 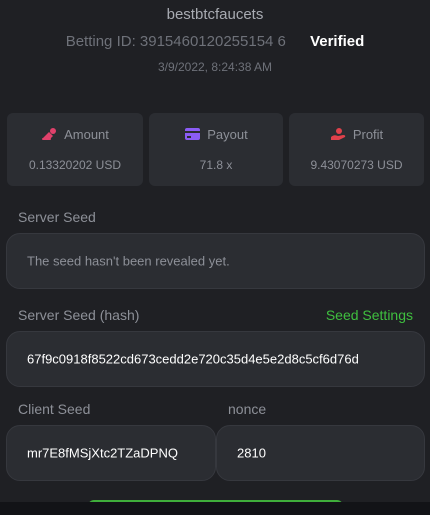 What do you see at coordinates (251, 453) in the screenshot?
I see `nonce-value: 2810` at bounding box center [251, 453].